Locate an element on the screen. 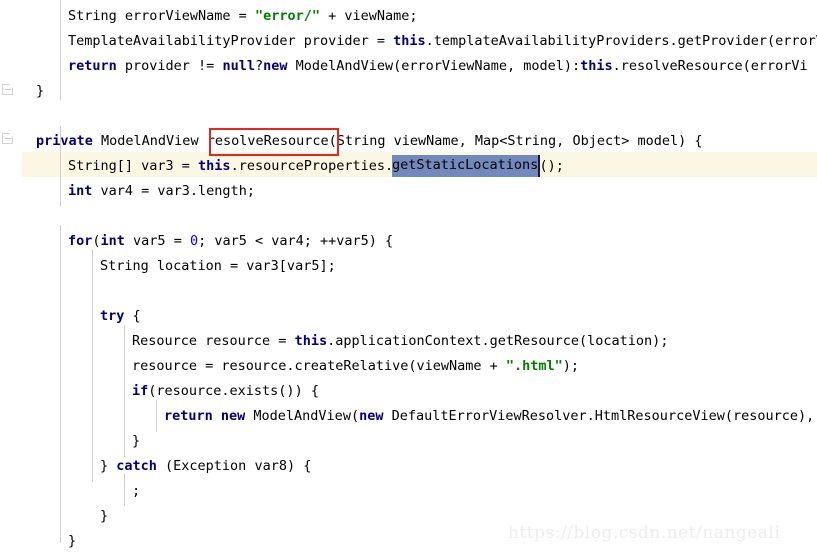  code-token: var4 = var3.length; is located at coordinates (173, 191).